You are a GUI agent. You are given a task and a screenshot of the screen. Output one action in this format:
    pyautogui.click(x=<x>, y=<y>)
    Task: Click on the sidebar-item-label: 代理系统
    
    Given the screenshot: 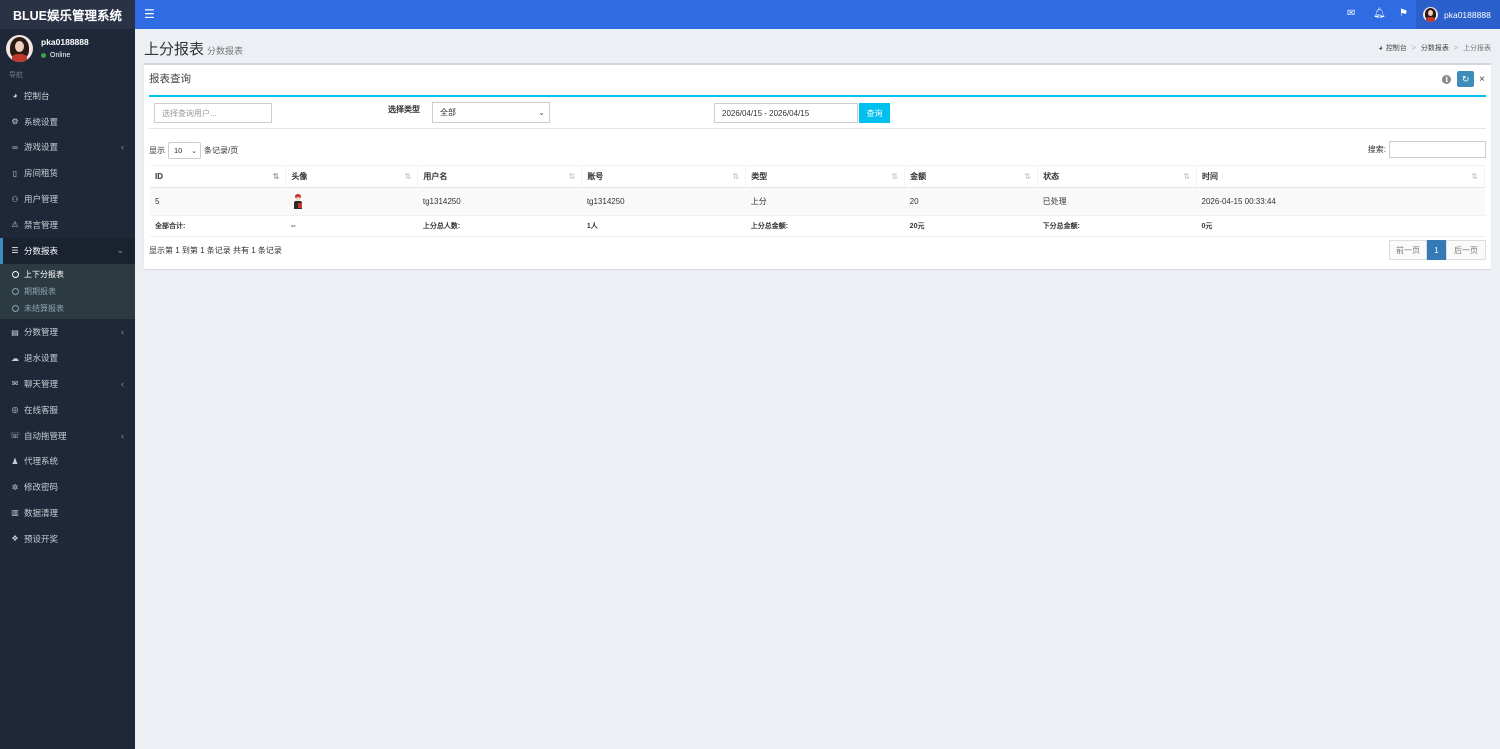 What is the action you would take?
    pyautogui.click(x=41, y=461)
    